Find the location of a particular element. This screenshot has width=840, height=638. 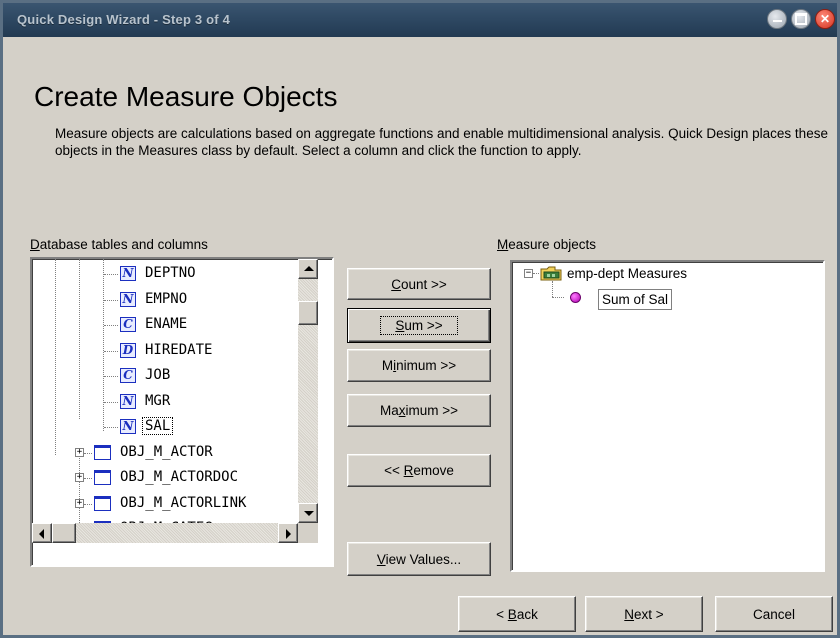

close-icon: ✕ is located at coordinates (825, 19).